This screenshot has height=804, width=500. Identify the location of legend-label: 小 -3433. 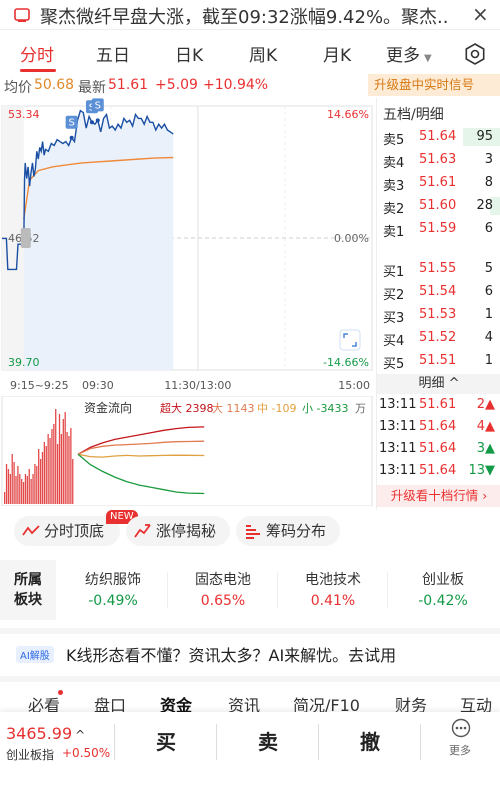
(325, 408).